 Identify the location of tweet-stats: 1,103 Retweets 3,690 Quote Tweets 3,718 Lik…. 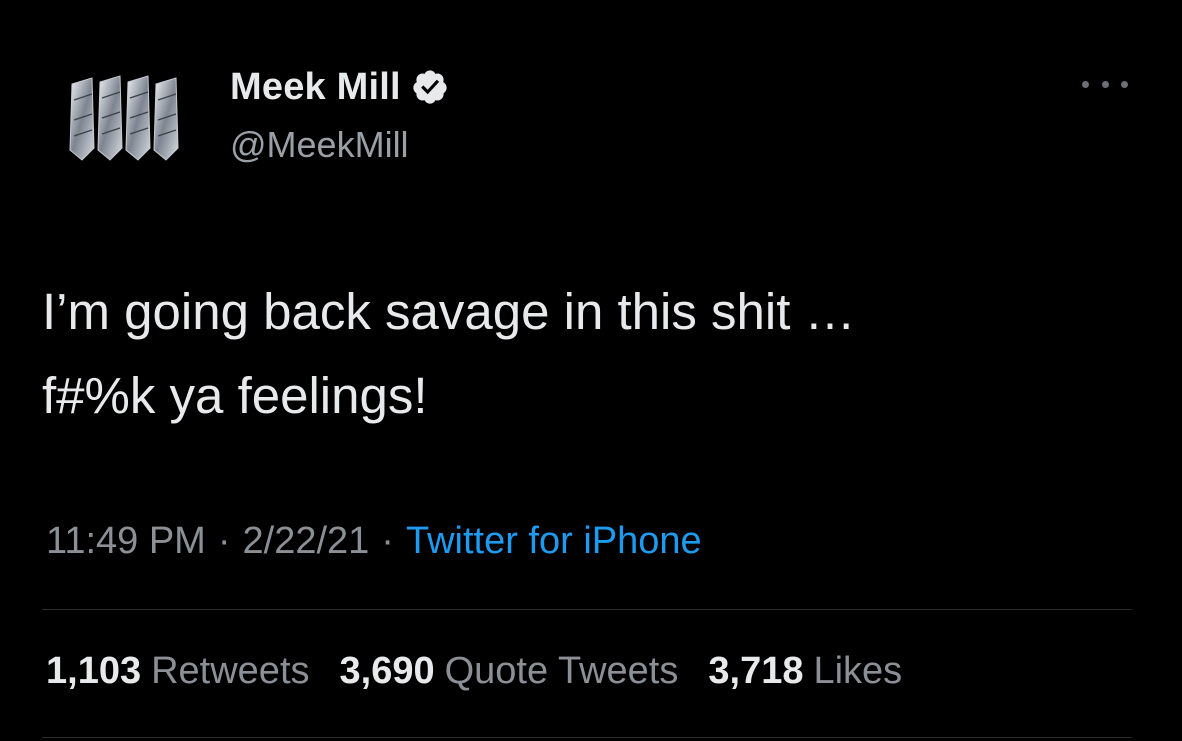
(489, 671).